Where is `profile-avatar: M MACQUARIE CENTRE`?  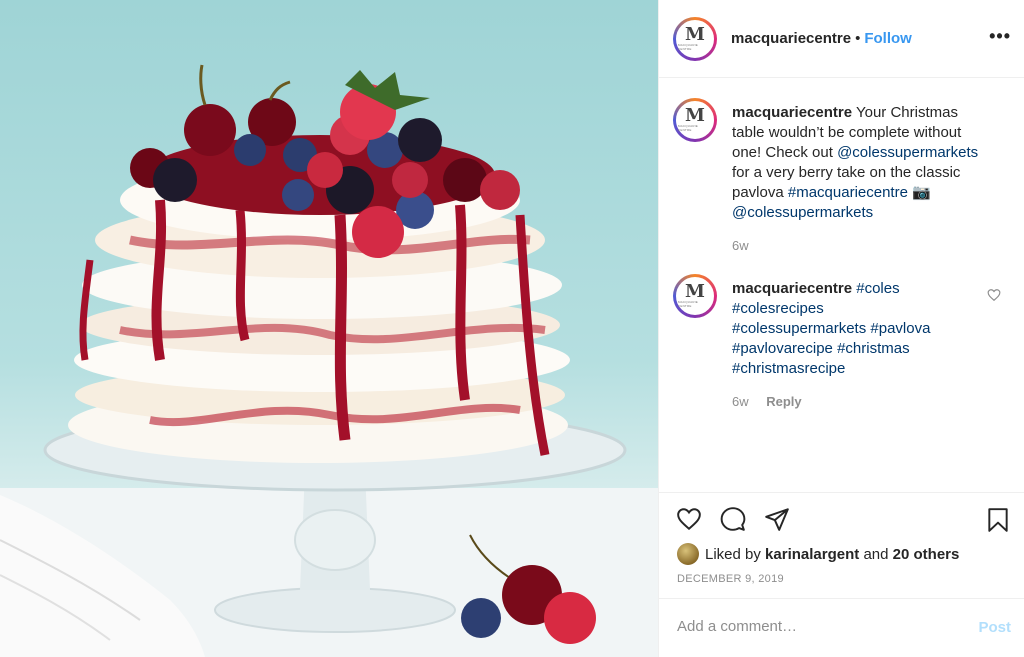 profile-avatar: M MACQUARIE CENTRE is located at coordinates (695, 38).